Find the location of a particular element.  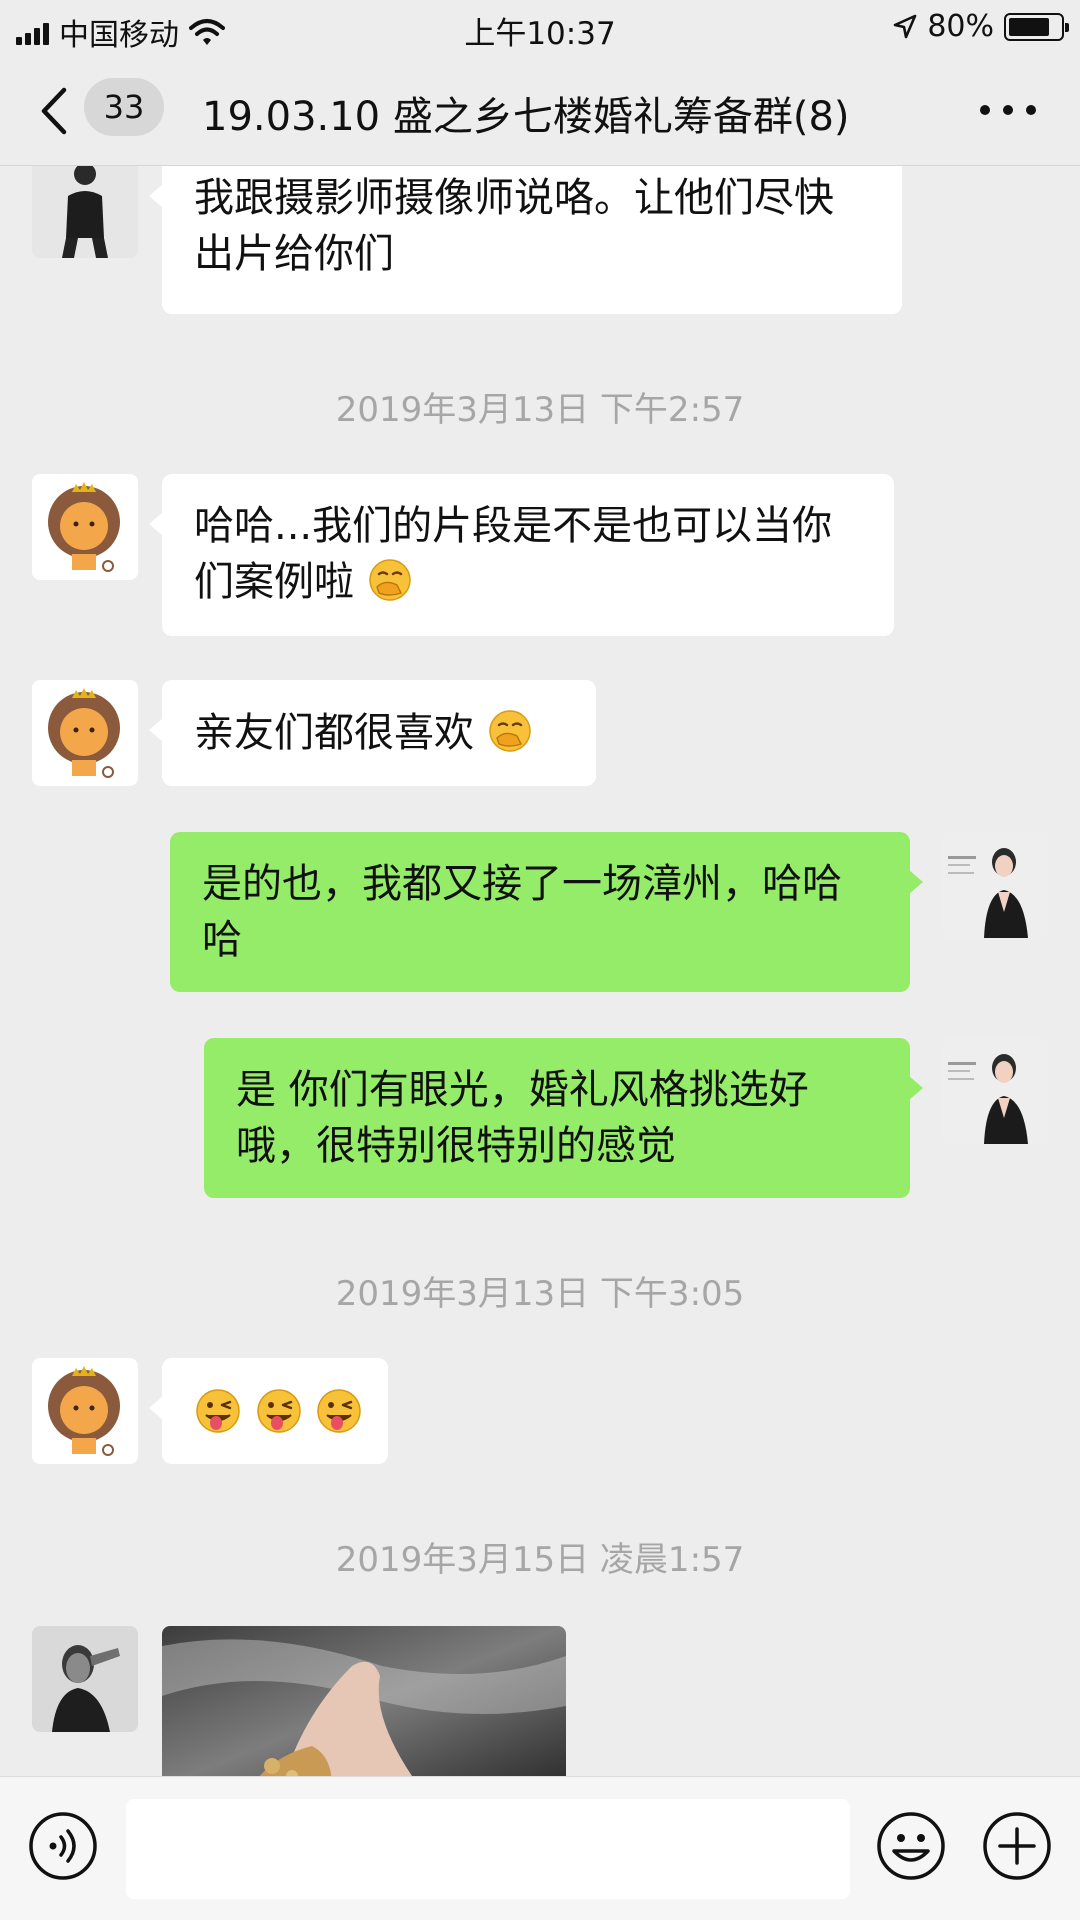

emoji-message-bubble is located at coordinates (268, 1411).